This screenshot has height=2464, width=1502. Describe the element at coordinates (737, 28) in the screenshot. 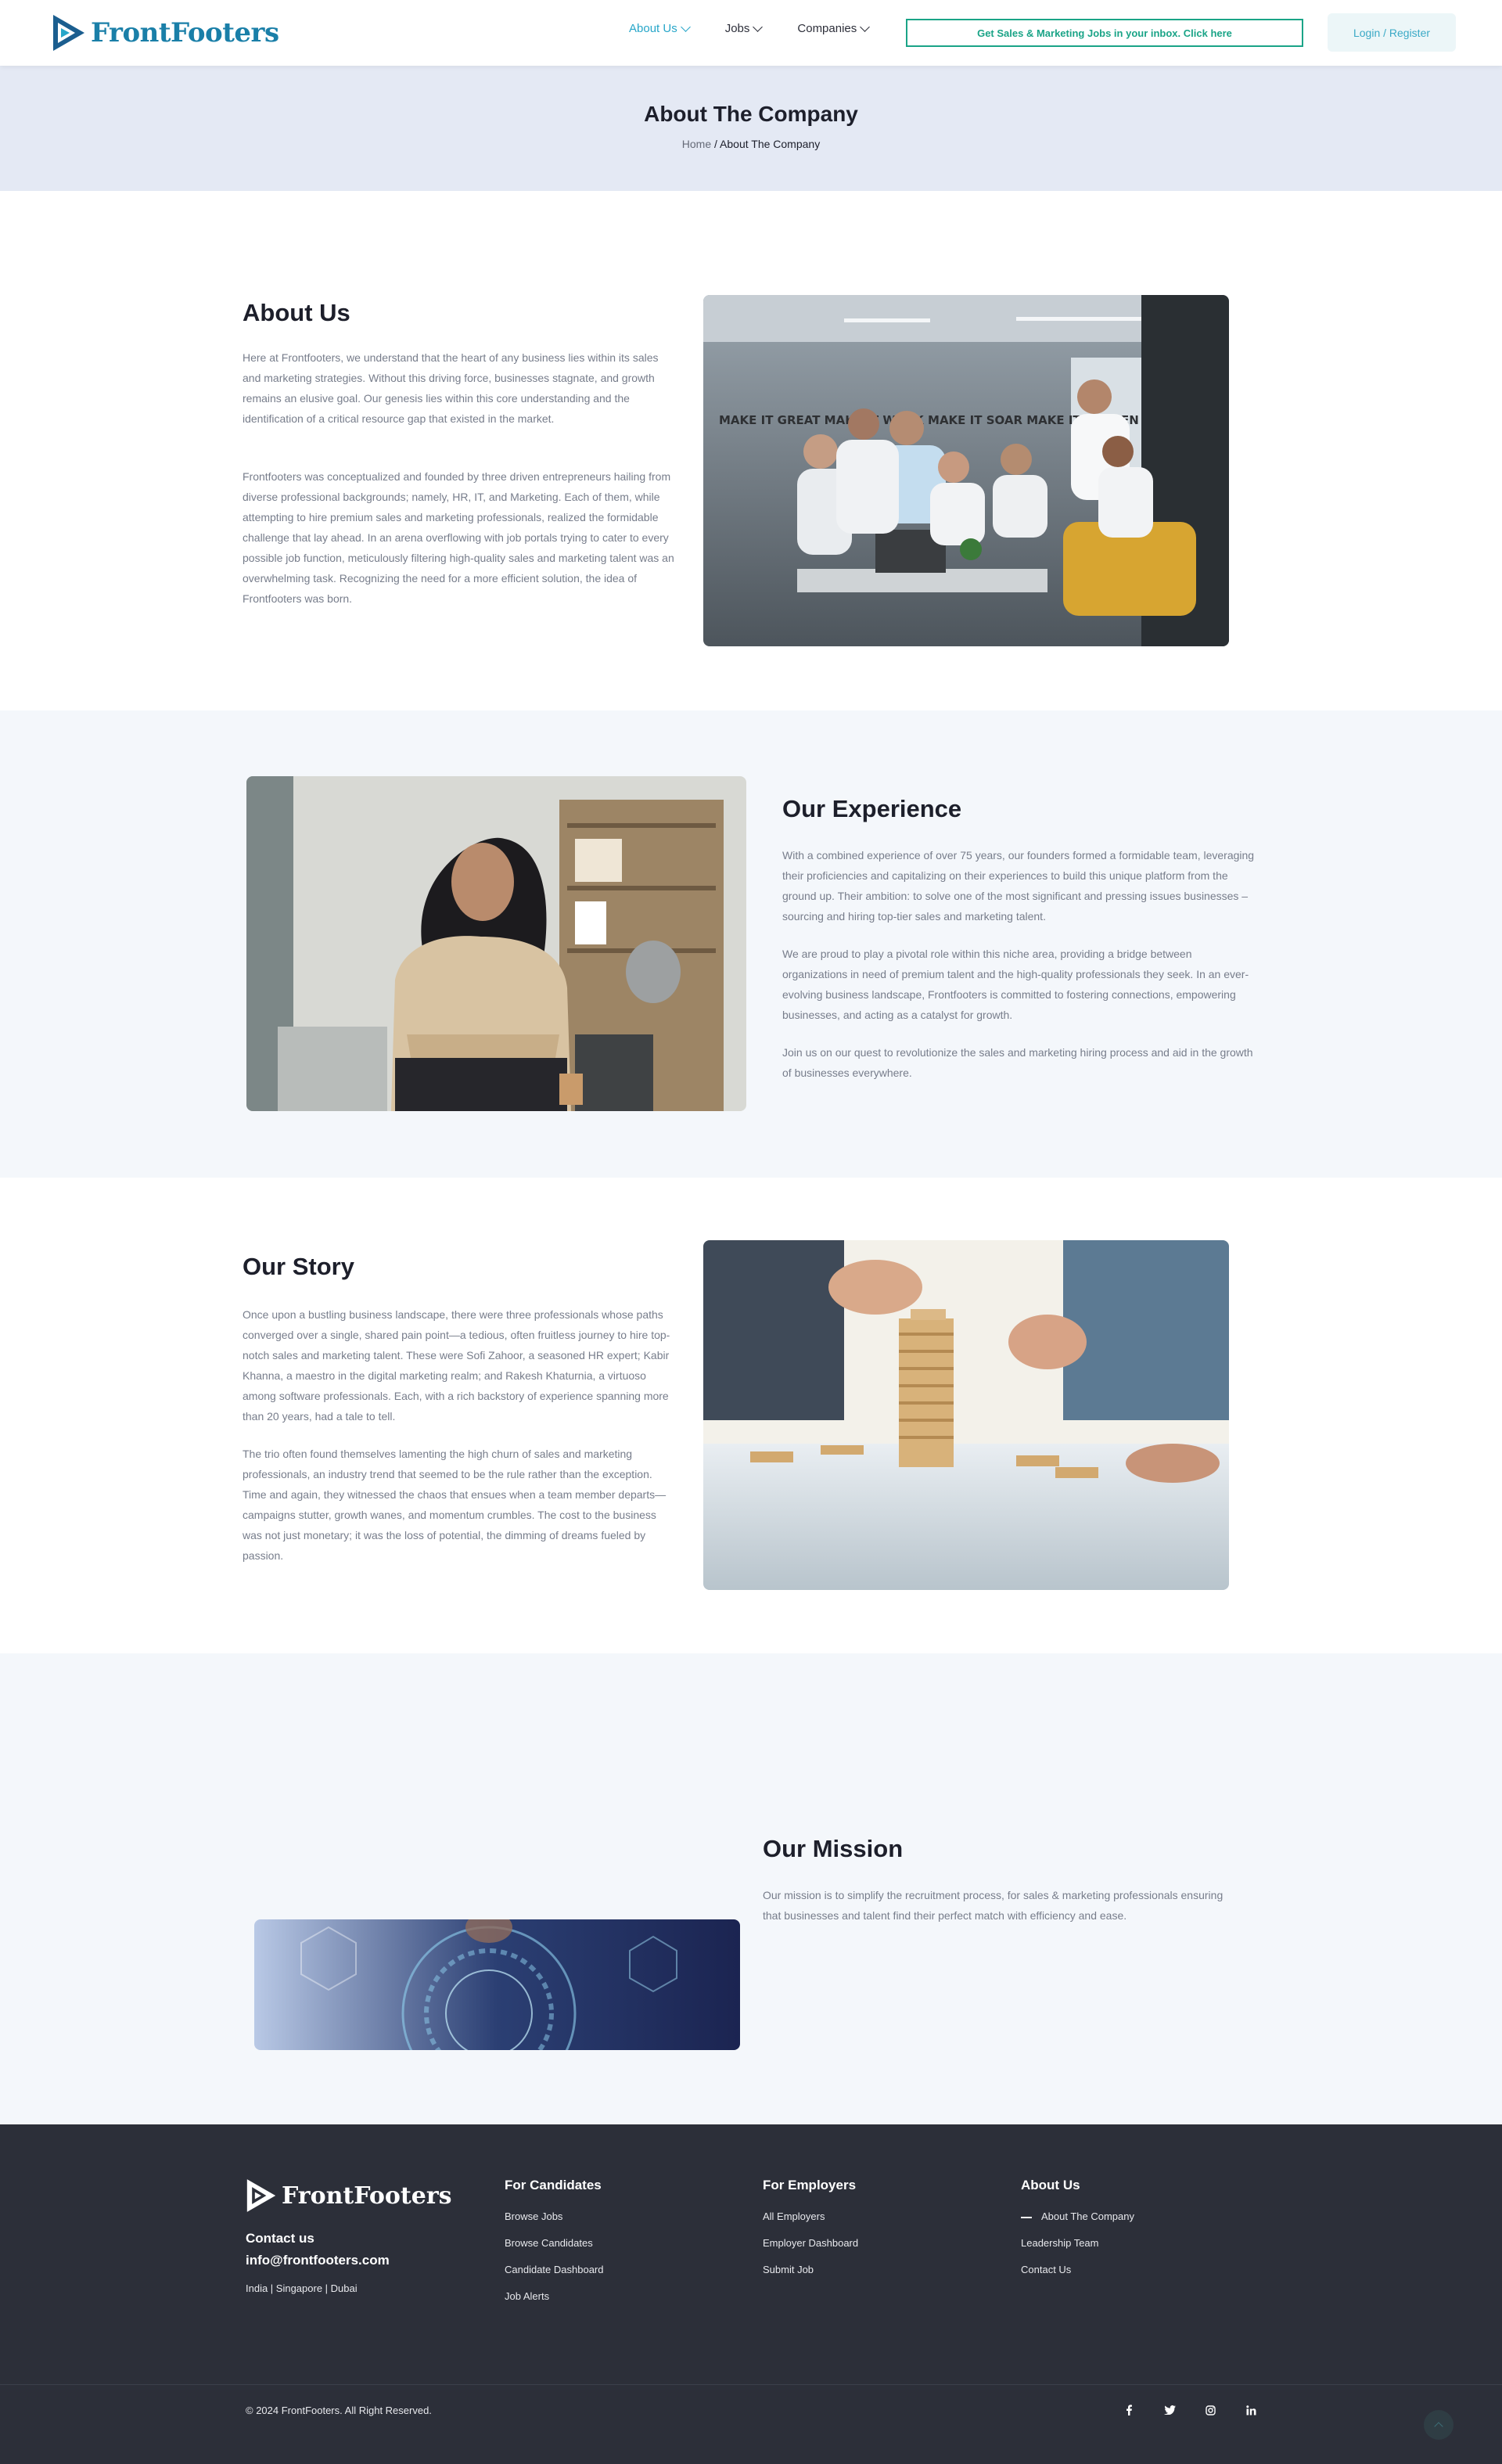

I see `nav-jobs-label: Jobs` at that location.